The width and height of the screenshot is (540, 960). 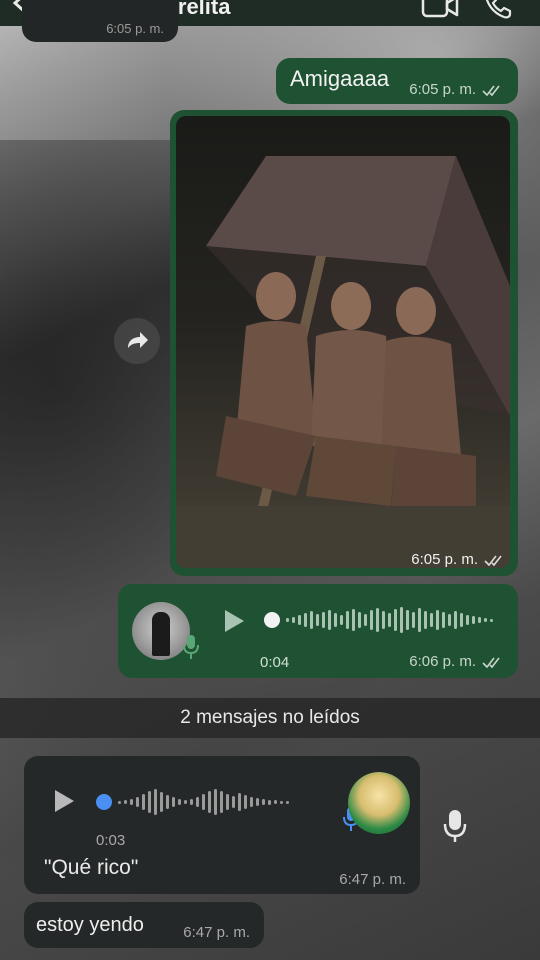 What do you see at coordinates (275, 662) in the screenshot?
I see `voice-duration: 0:04` at bounding box center [275, 662].